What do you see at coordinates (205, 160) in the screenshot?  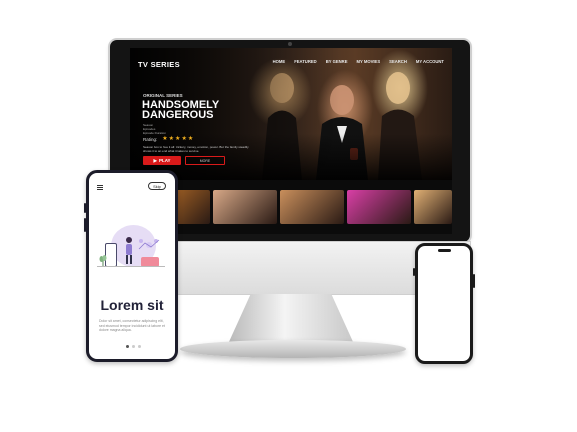 I see `more-button: MORE` at bounding box center [205, 160].